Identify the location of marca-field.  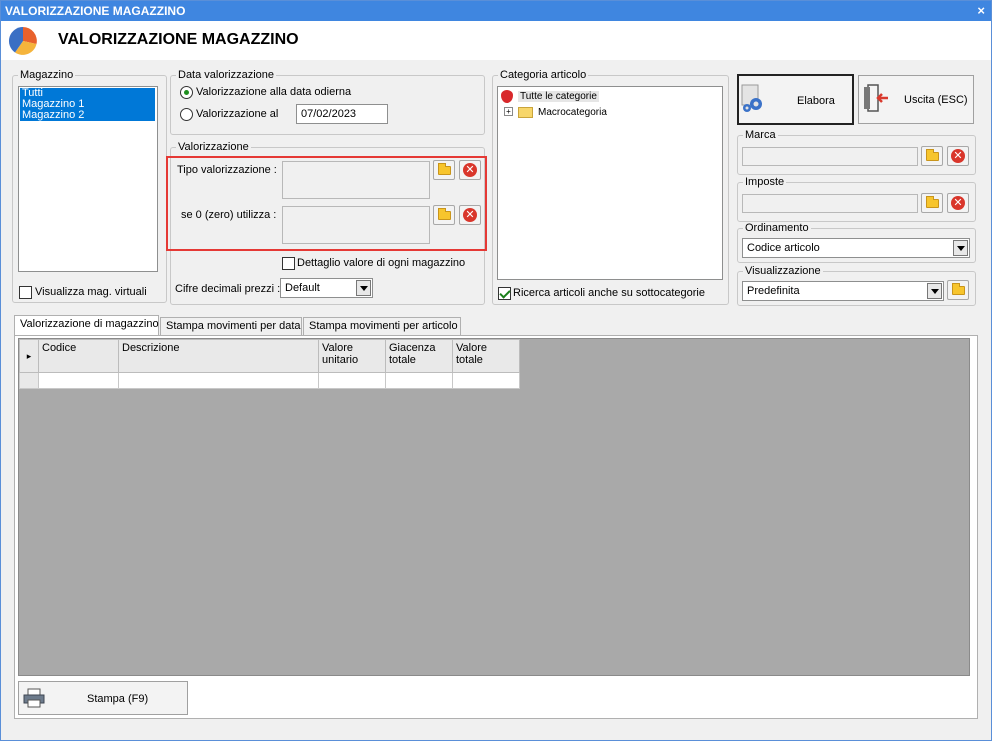
(830, 156).